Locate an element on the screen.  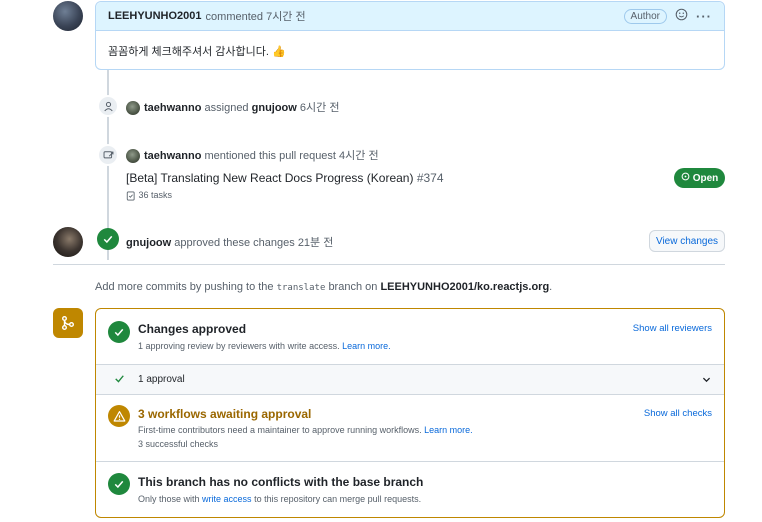
show-all-reviewers-link: Show all reviewers is located at coordinates (672, 328).